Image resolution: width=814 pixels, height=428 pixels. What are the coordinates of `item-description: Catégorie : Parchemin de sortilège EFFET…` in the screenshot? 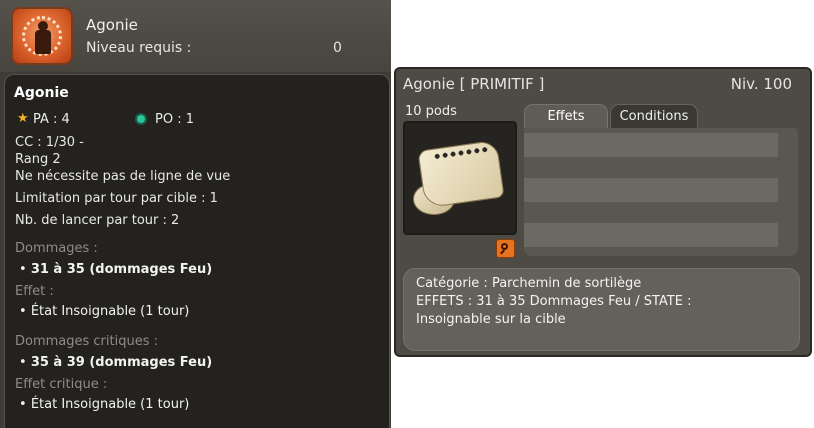 It's located at (601, 309).